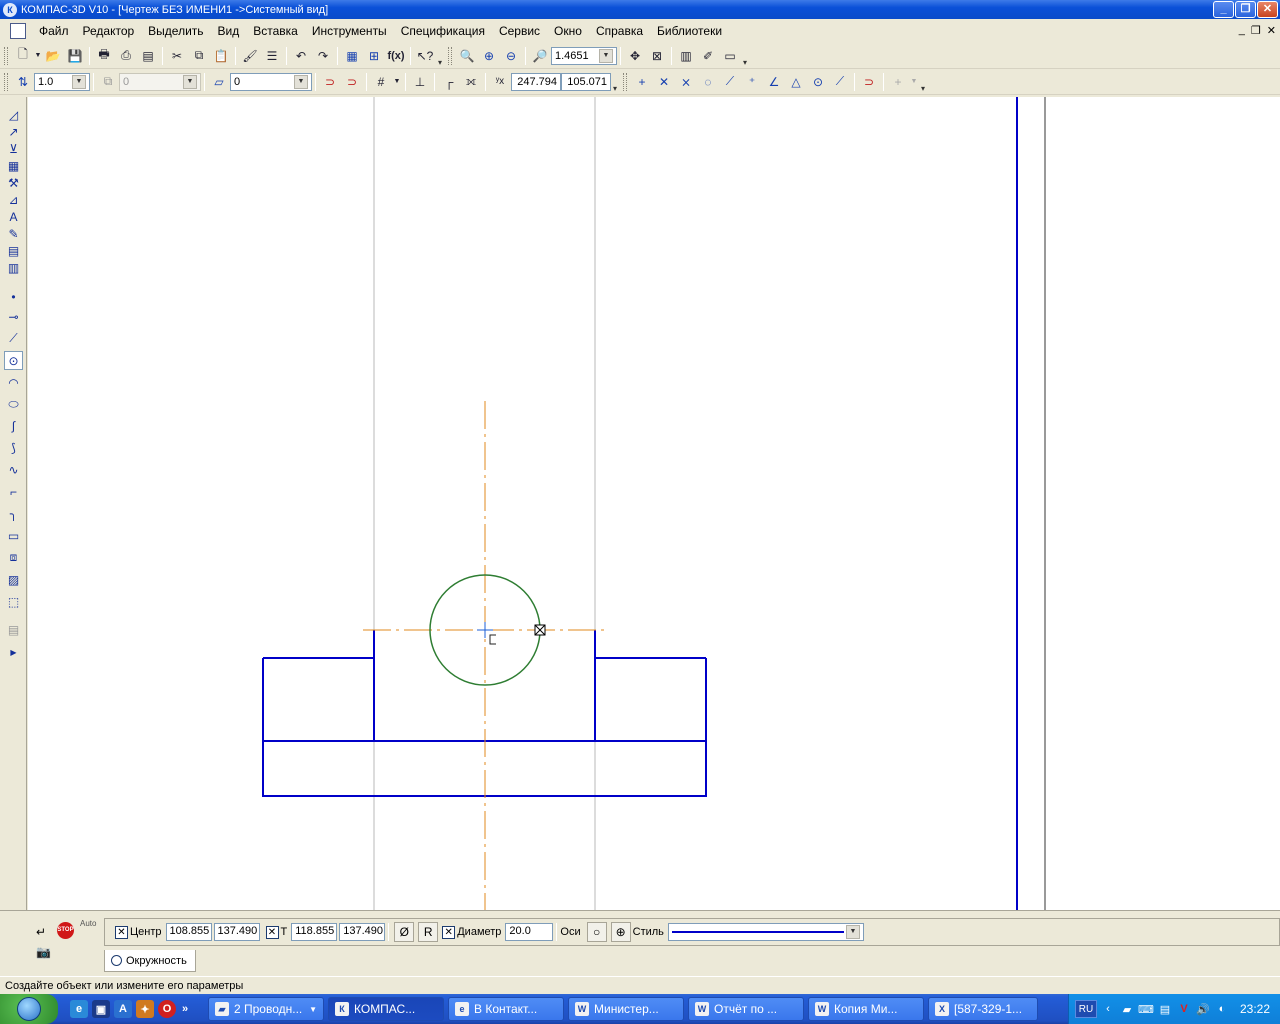 The width and height of the screenshot is (1280, 1024). What do you see at coordinates (519, 31) in the screenshot?
I see `menu-service: Сервис` at bounding box center [519, 31].